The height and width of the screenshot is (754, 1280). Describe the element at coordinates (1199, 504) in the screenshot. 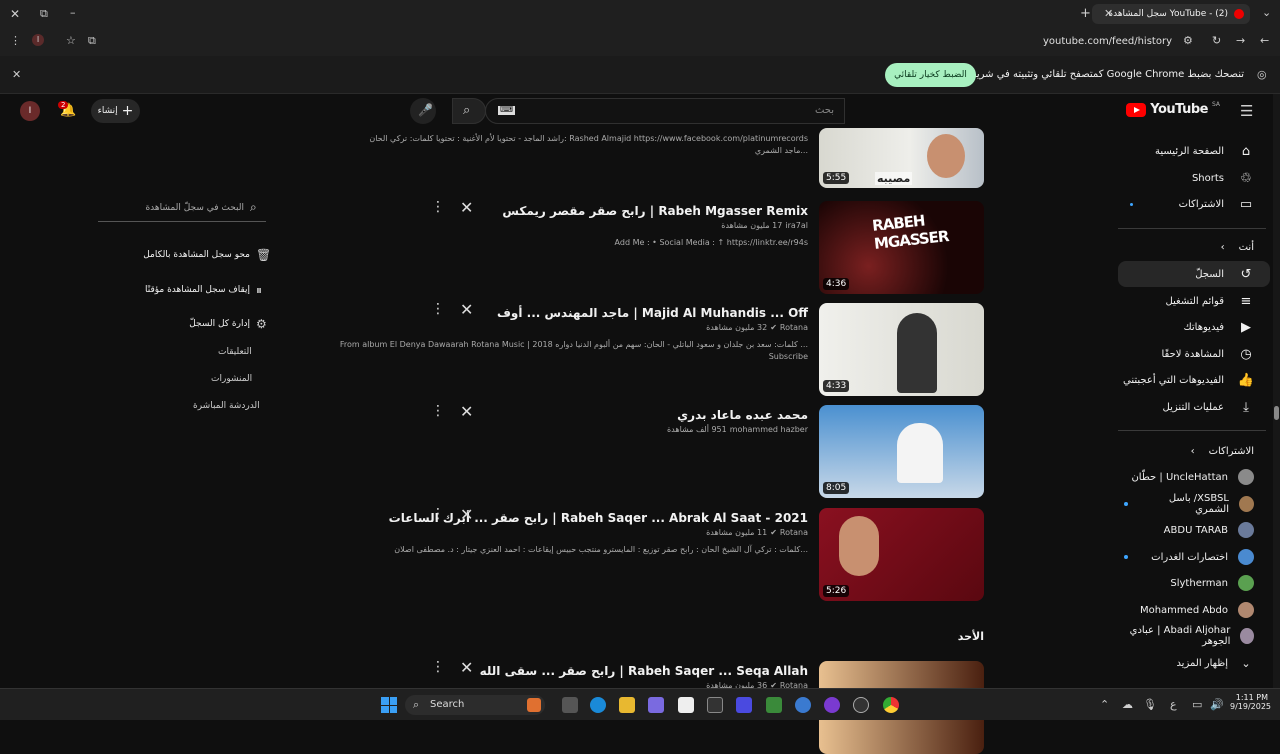

I see `sidebar-subscription: XSBSL/ باسل الشمري` at that location.